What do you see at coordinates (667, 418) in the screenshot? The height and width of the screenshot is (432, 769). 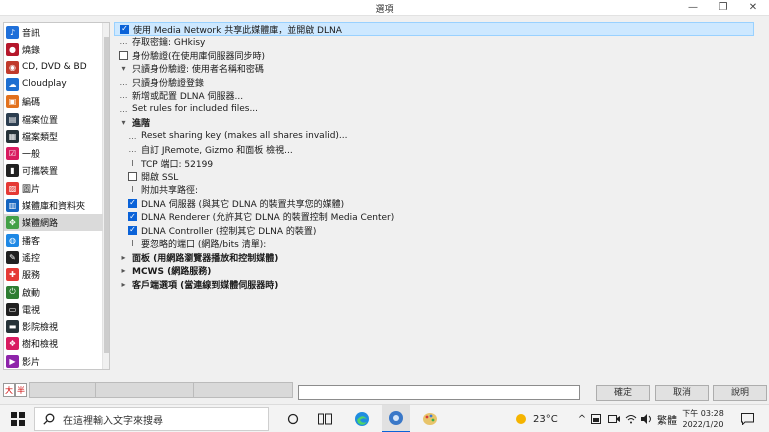 I see `ime-mode-button: 繁體` at bounding box center [667, 418].